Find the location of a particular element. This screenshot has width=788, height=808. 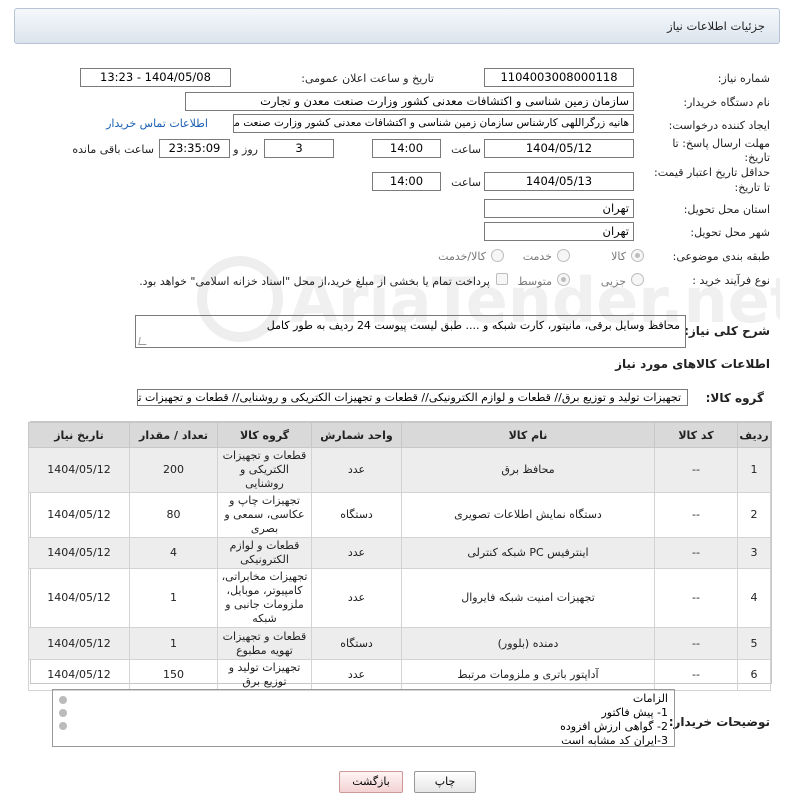

category-option-both: کالا/خدمت is located at coordinates (462, 256).